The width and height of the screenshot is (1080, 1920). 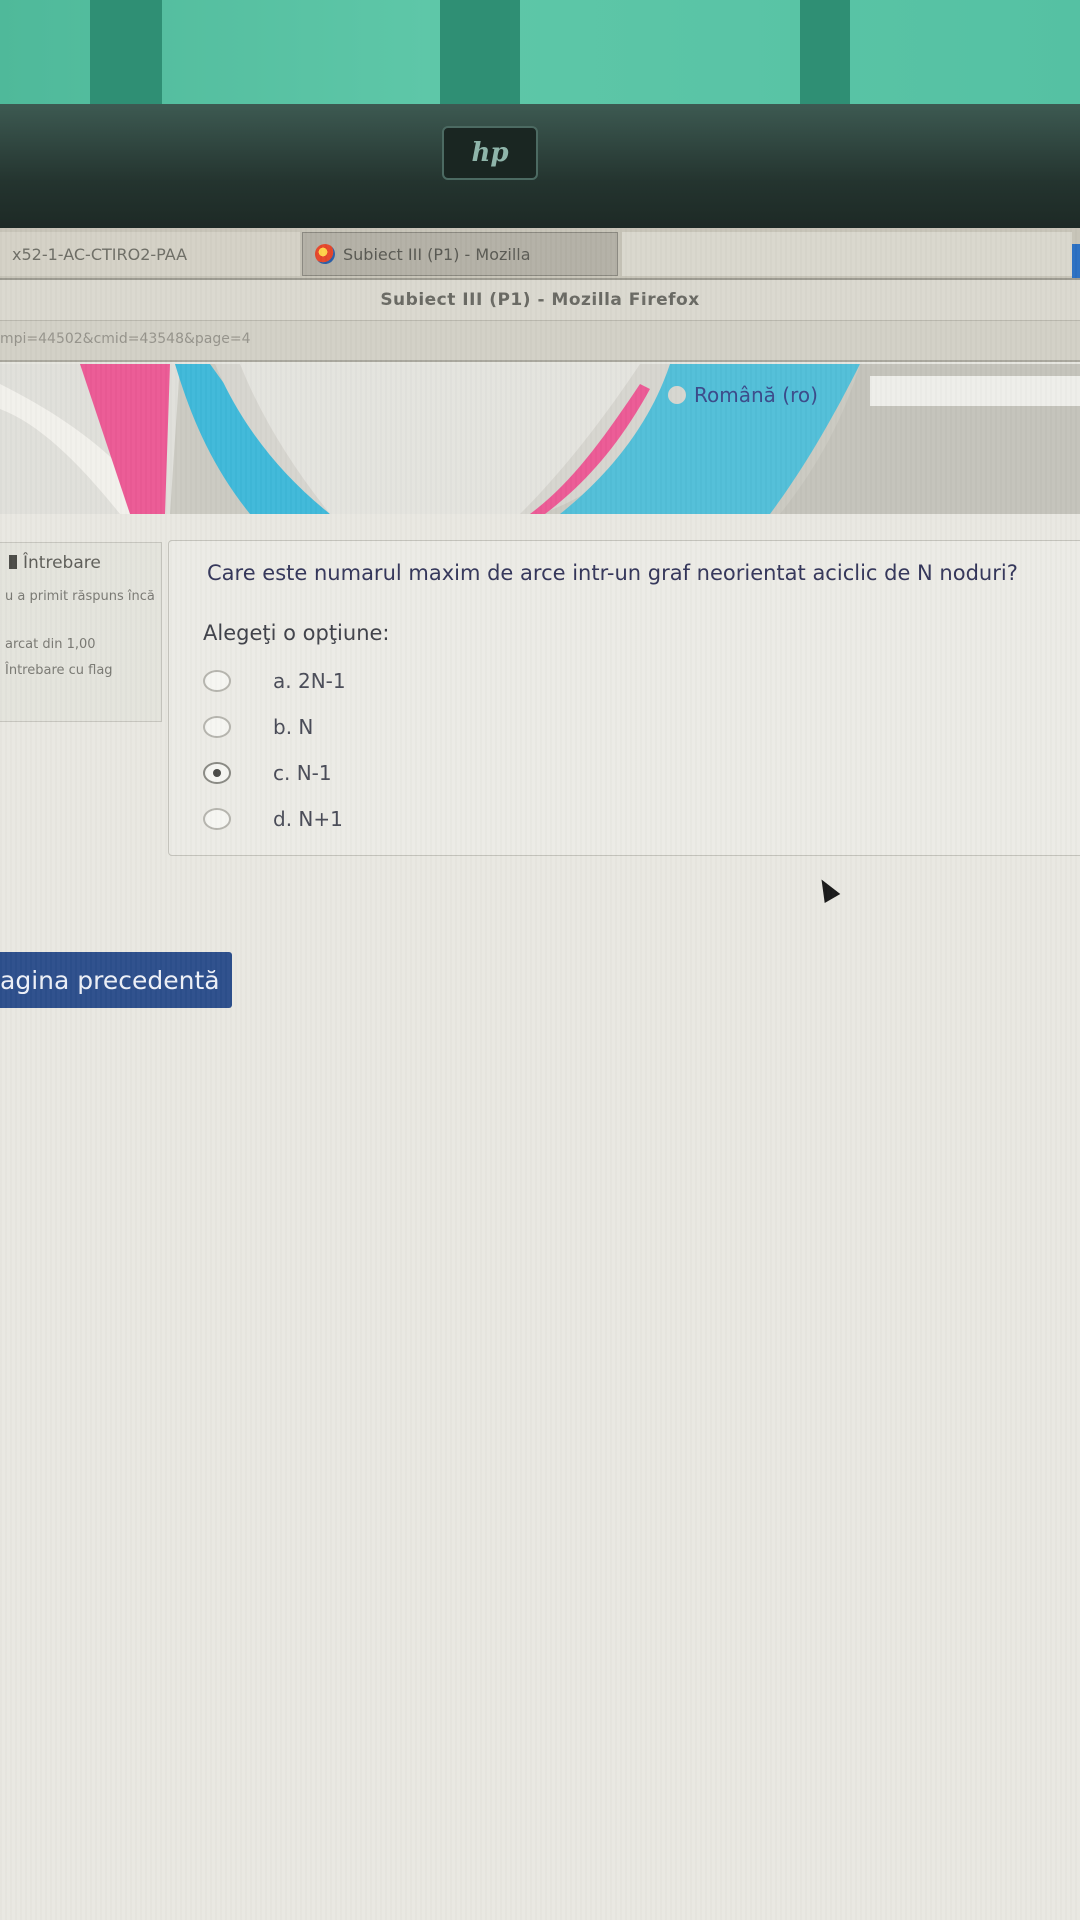 I want to click on radio-button-selected, so click(x=217, y=773).